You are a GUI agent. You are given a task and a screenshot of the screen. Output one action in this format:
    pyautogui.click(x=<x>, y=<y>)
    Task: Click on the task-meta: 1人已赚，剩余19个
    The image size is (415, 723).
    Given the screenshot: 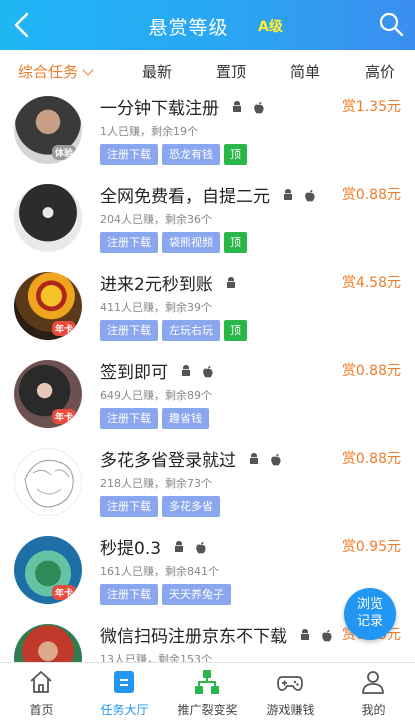 What is the action you would take?
    pyautogui.click(x=149, y=131)
    